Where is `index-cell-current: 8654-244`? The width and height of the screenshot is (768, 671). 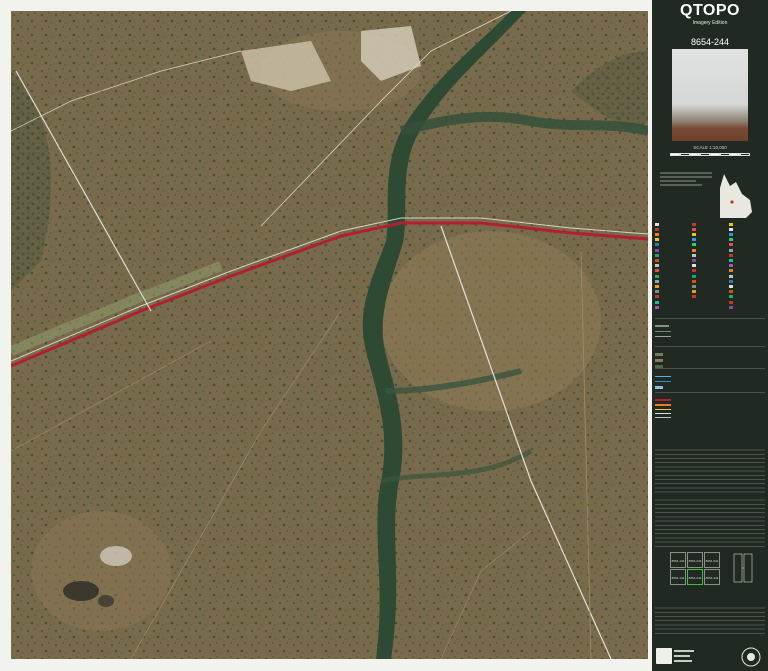 index-cell-current: 8654-244 is located at coordinates (695, 577).